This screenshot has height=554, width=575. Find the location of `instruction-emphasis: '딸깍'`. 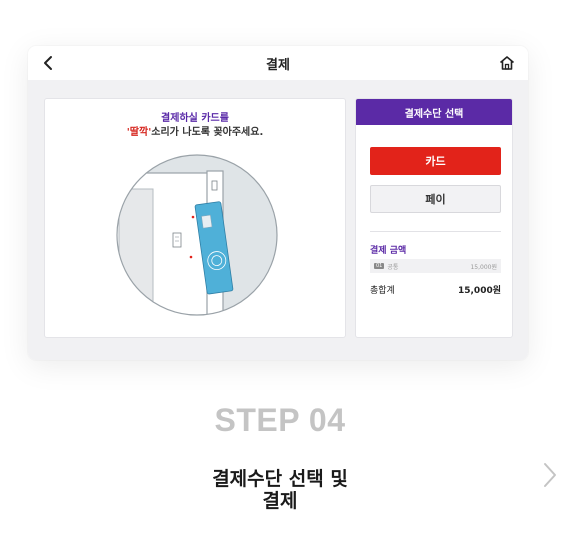

instruction-emphasis: '딸깍' is located at coordinates (139, 132).